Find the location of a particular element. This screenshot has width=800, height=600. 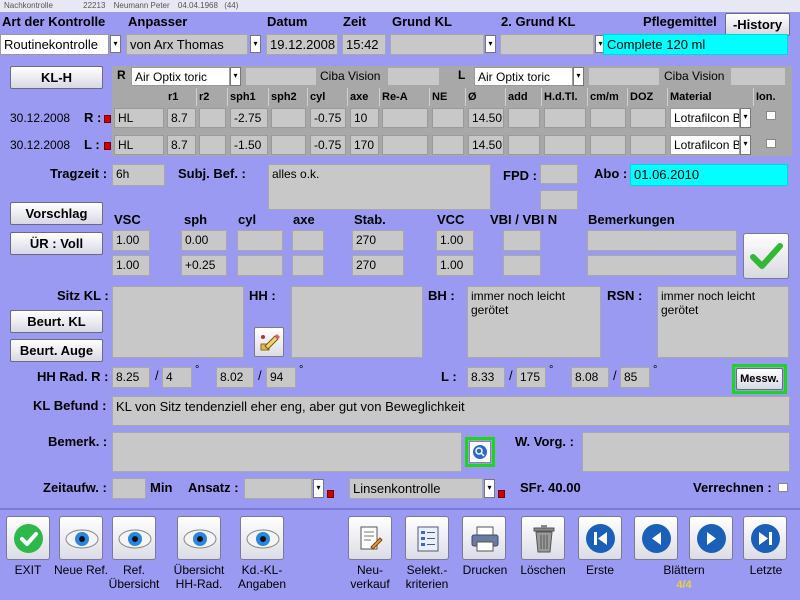

right-maker-field is located at coordinates (413, 76).